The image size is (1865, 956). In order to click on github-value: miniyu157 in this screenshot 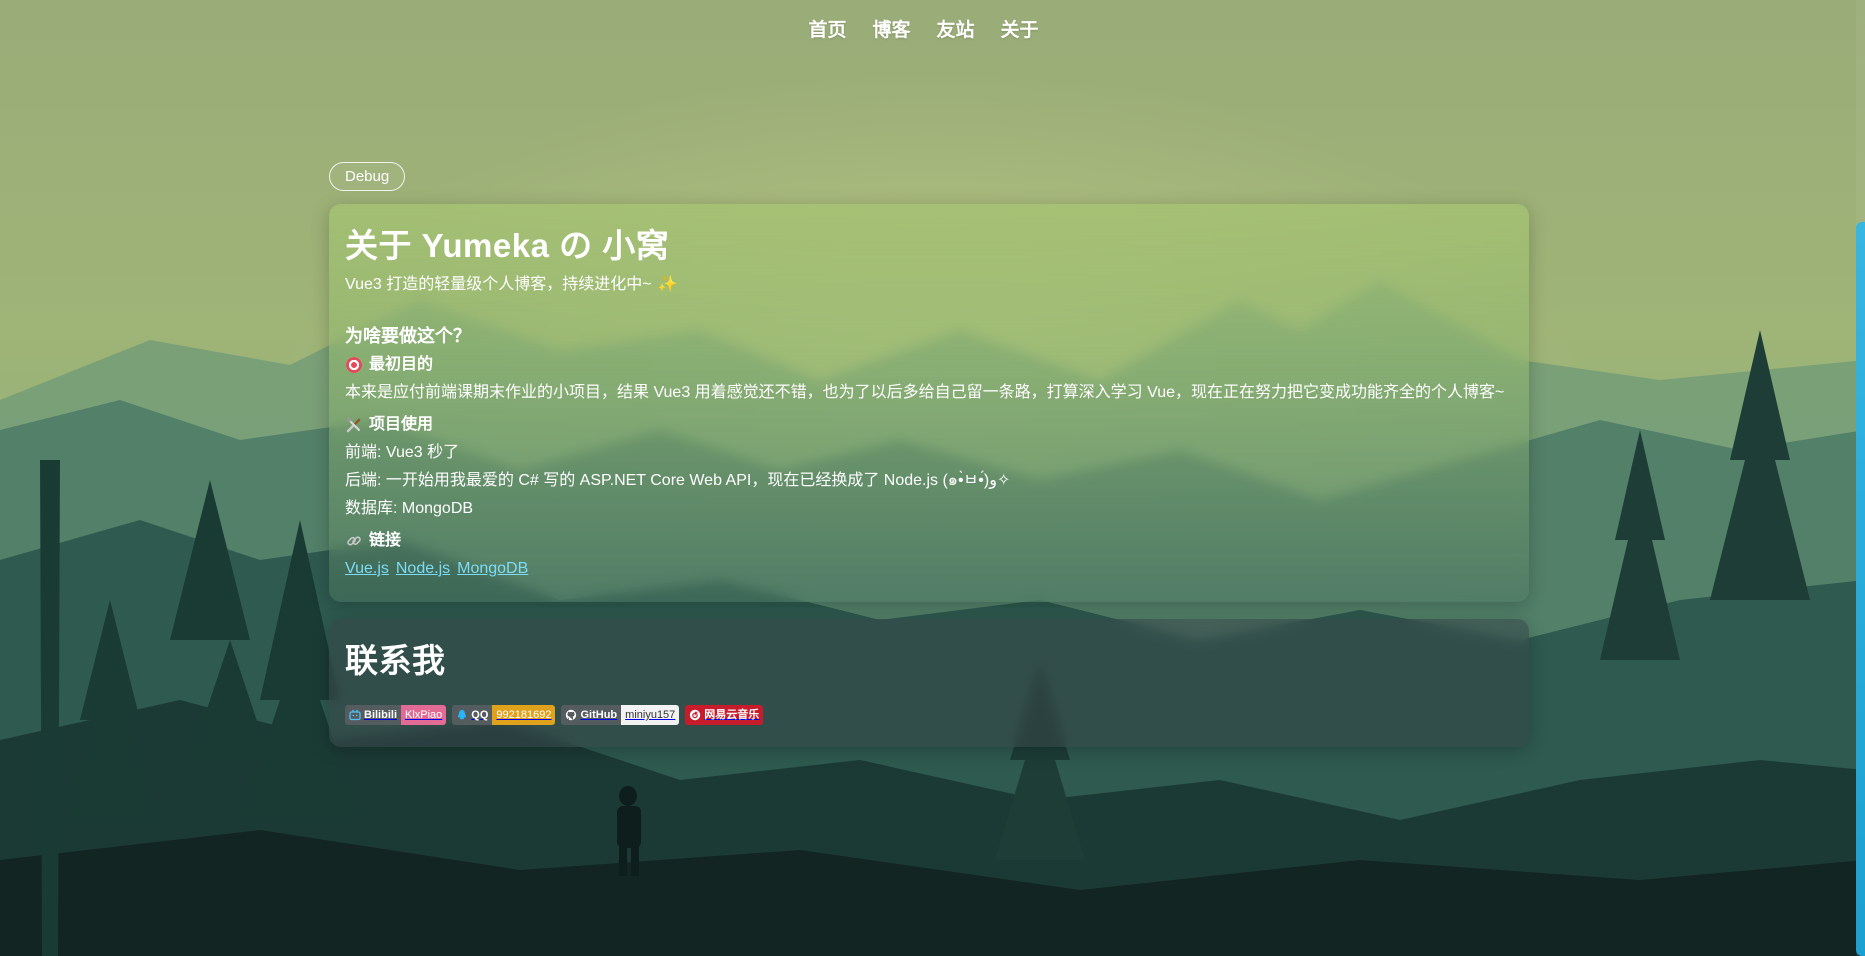, I will do `click(650, 715)`.